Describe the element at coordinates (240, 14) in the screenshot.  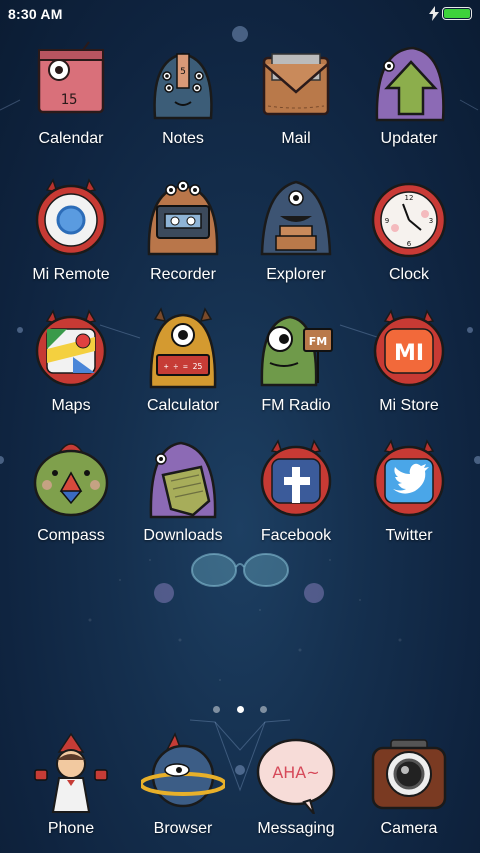
I see `status-bar: 8:30 AM` at that location.